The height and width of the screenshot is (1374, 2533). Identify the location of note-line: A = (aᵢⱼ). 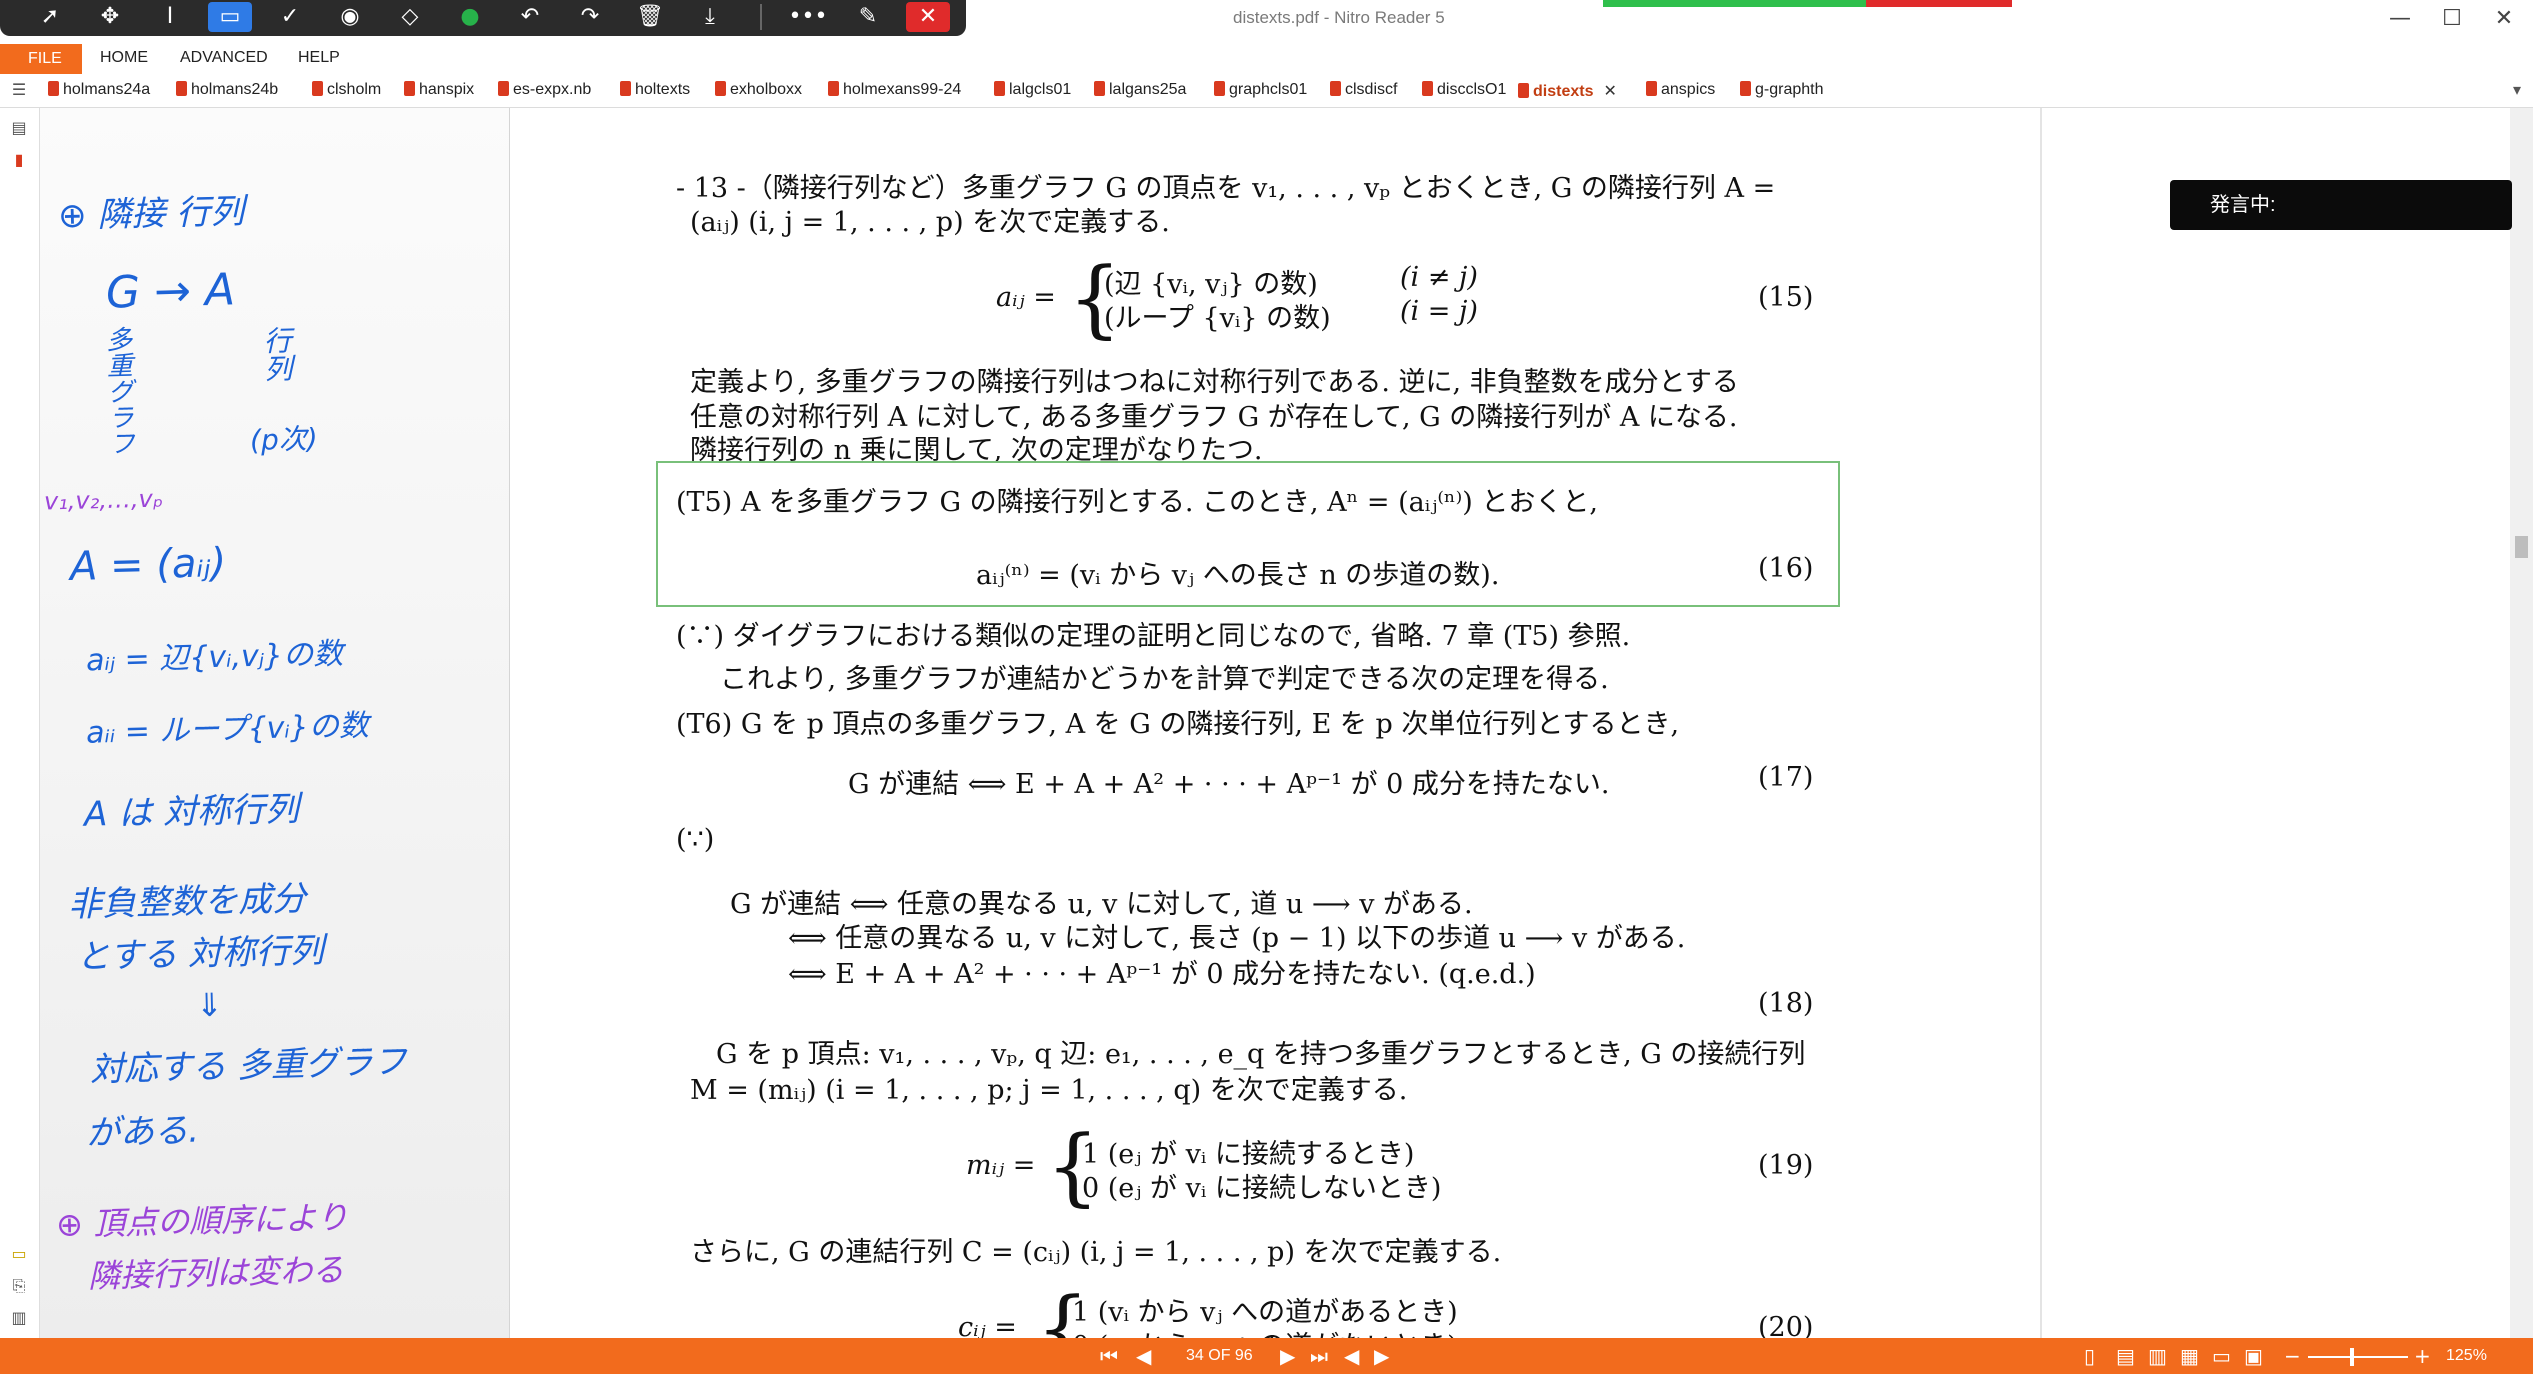
(148, 565).